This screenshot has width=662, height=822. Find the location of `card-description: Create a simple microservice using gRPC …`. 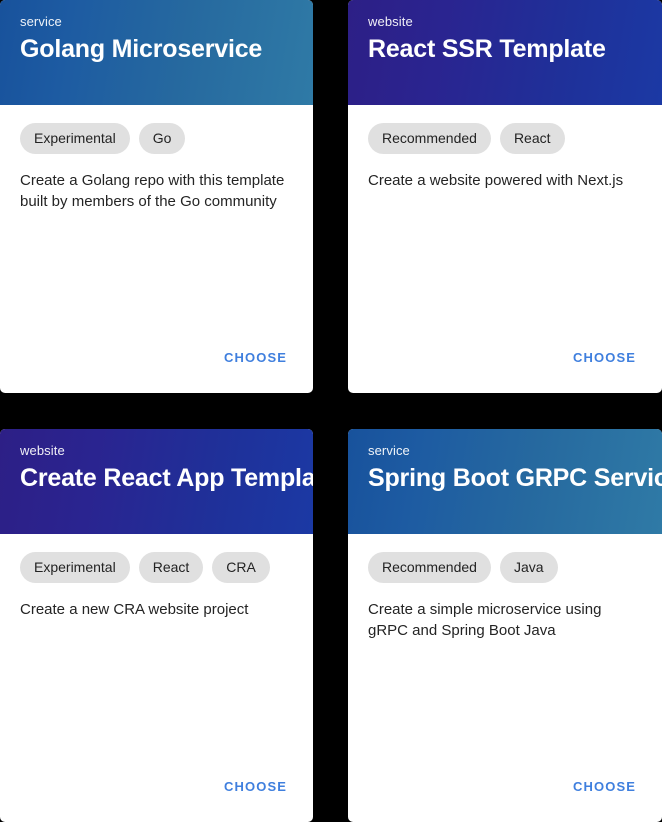

card-description: Create a simple microservice using gRPC … is located at coordinates (485, 620).